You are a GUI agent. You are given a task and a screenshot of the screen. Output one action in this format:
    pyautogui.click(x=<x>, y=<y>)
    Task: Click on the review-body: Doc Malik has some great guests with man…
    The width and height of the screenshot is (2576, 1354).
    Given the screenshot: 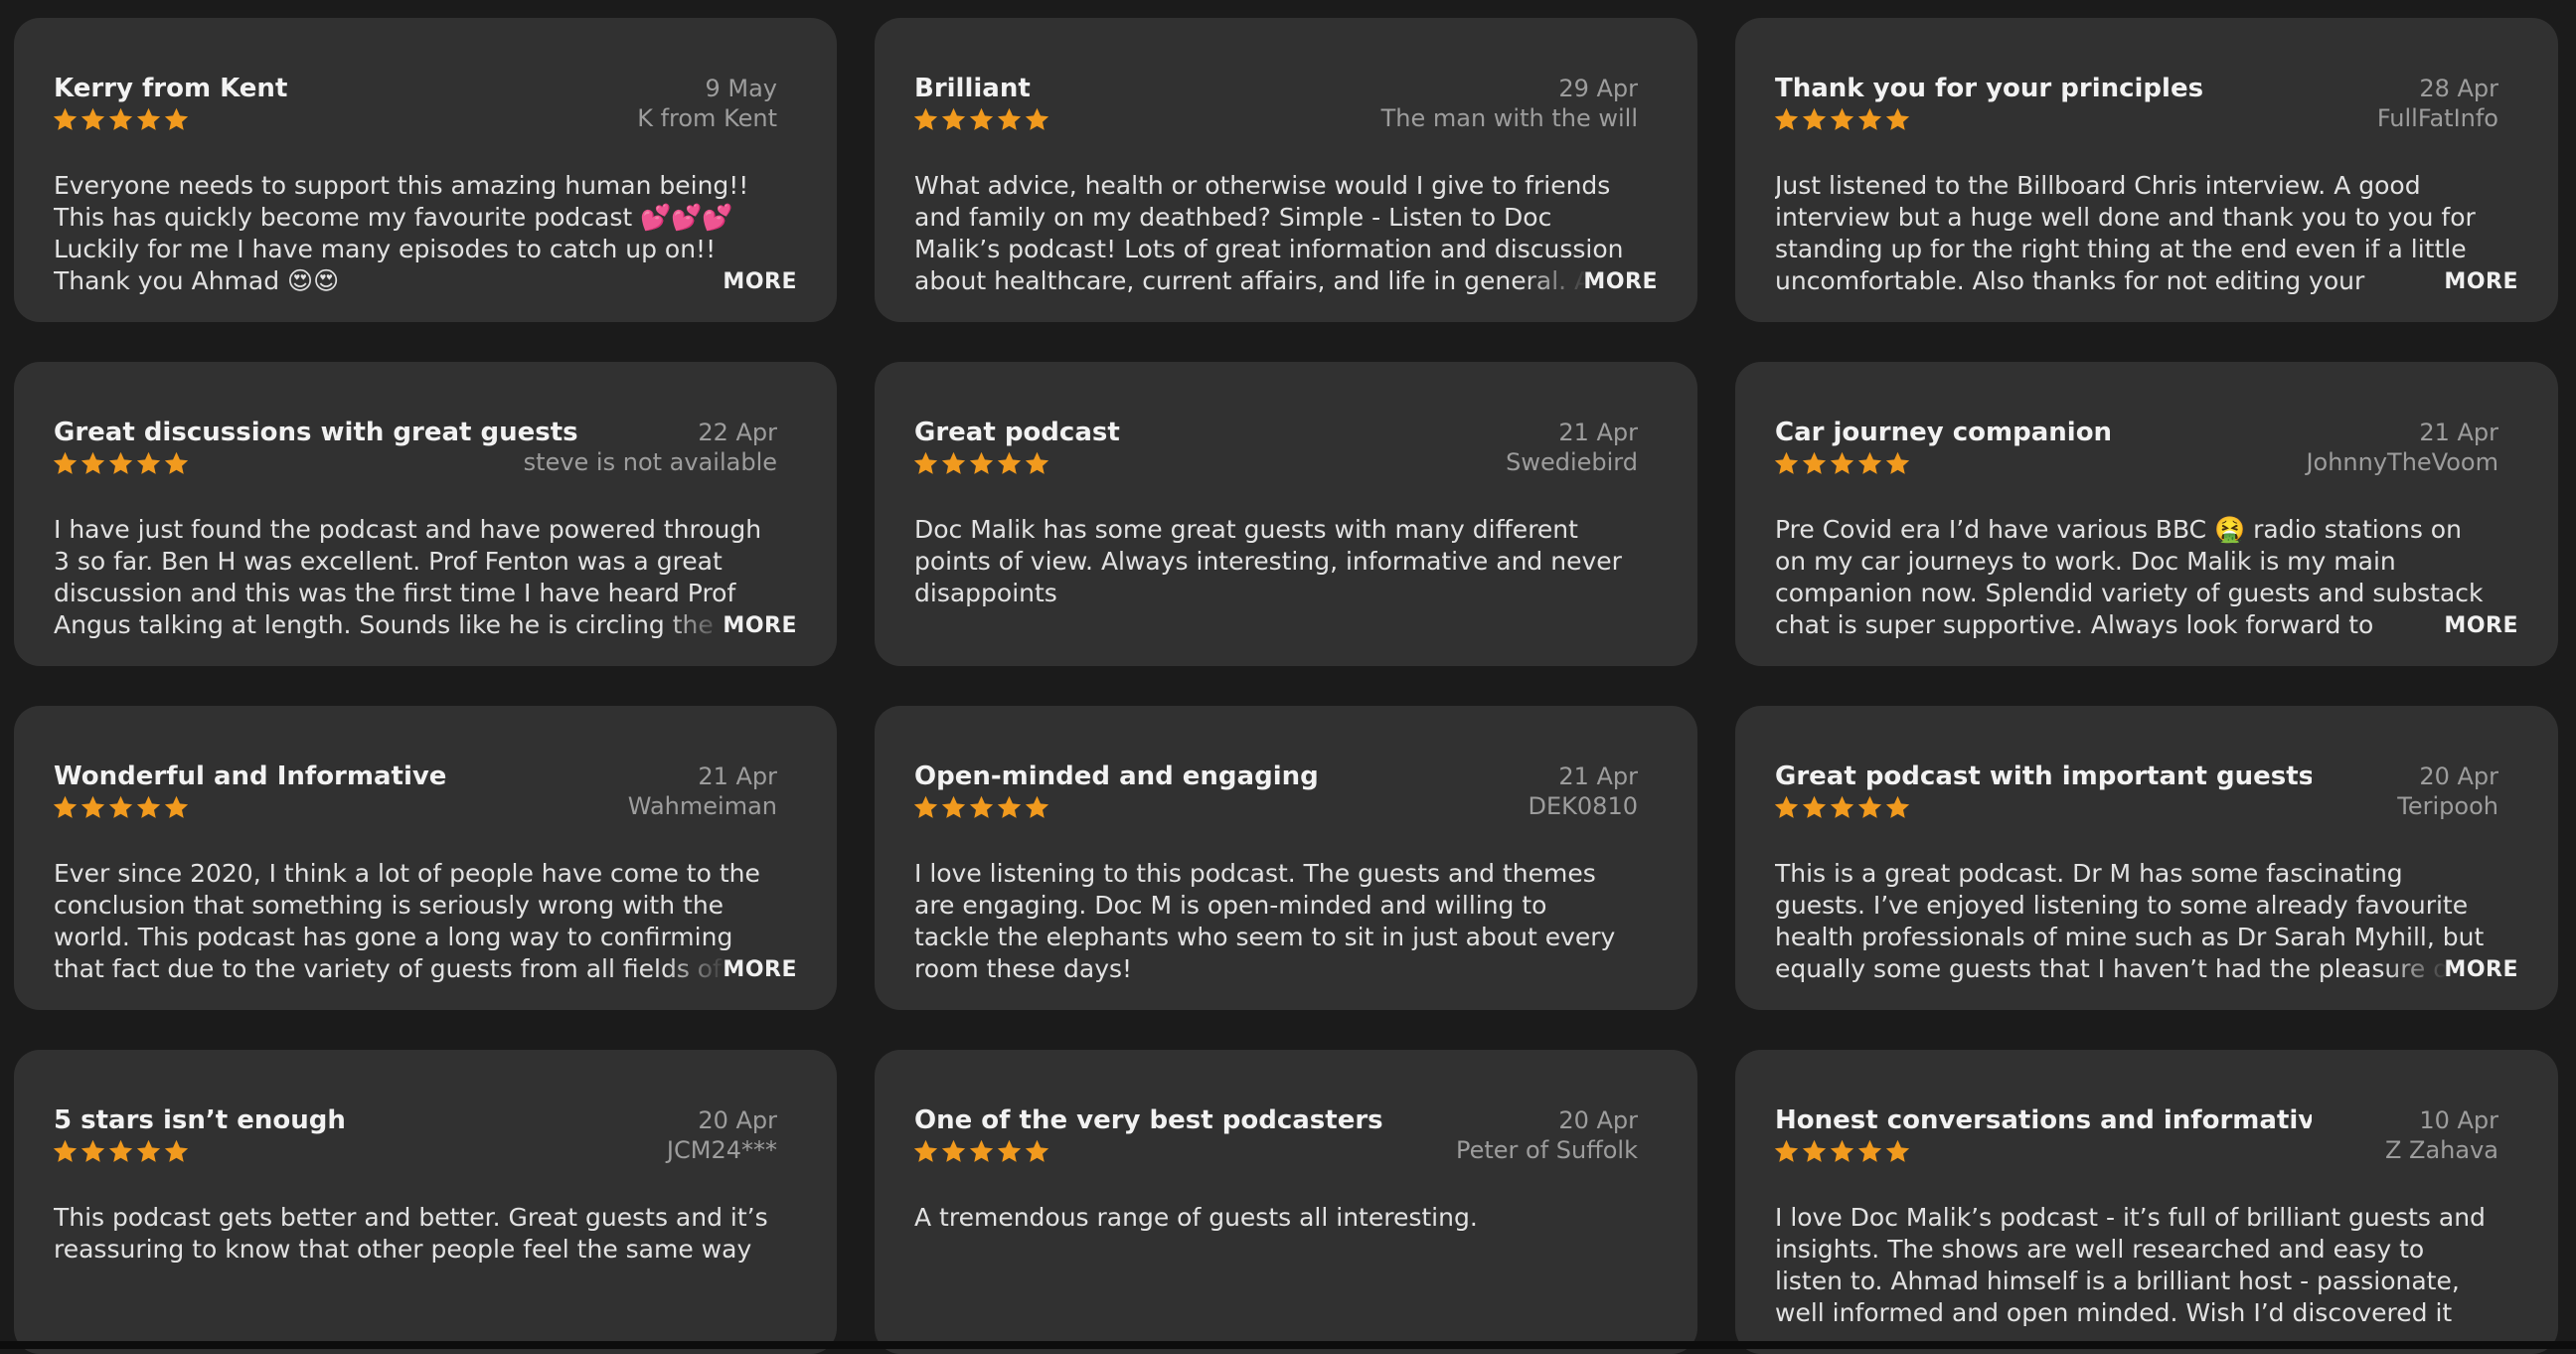 What is the action you would take?
    pyautogui.click(x=1268, y=561)
    